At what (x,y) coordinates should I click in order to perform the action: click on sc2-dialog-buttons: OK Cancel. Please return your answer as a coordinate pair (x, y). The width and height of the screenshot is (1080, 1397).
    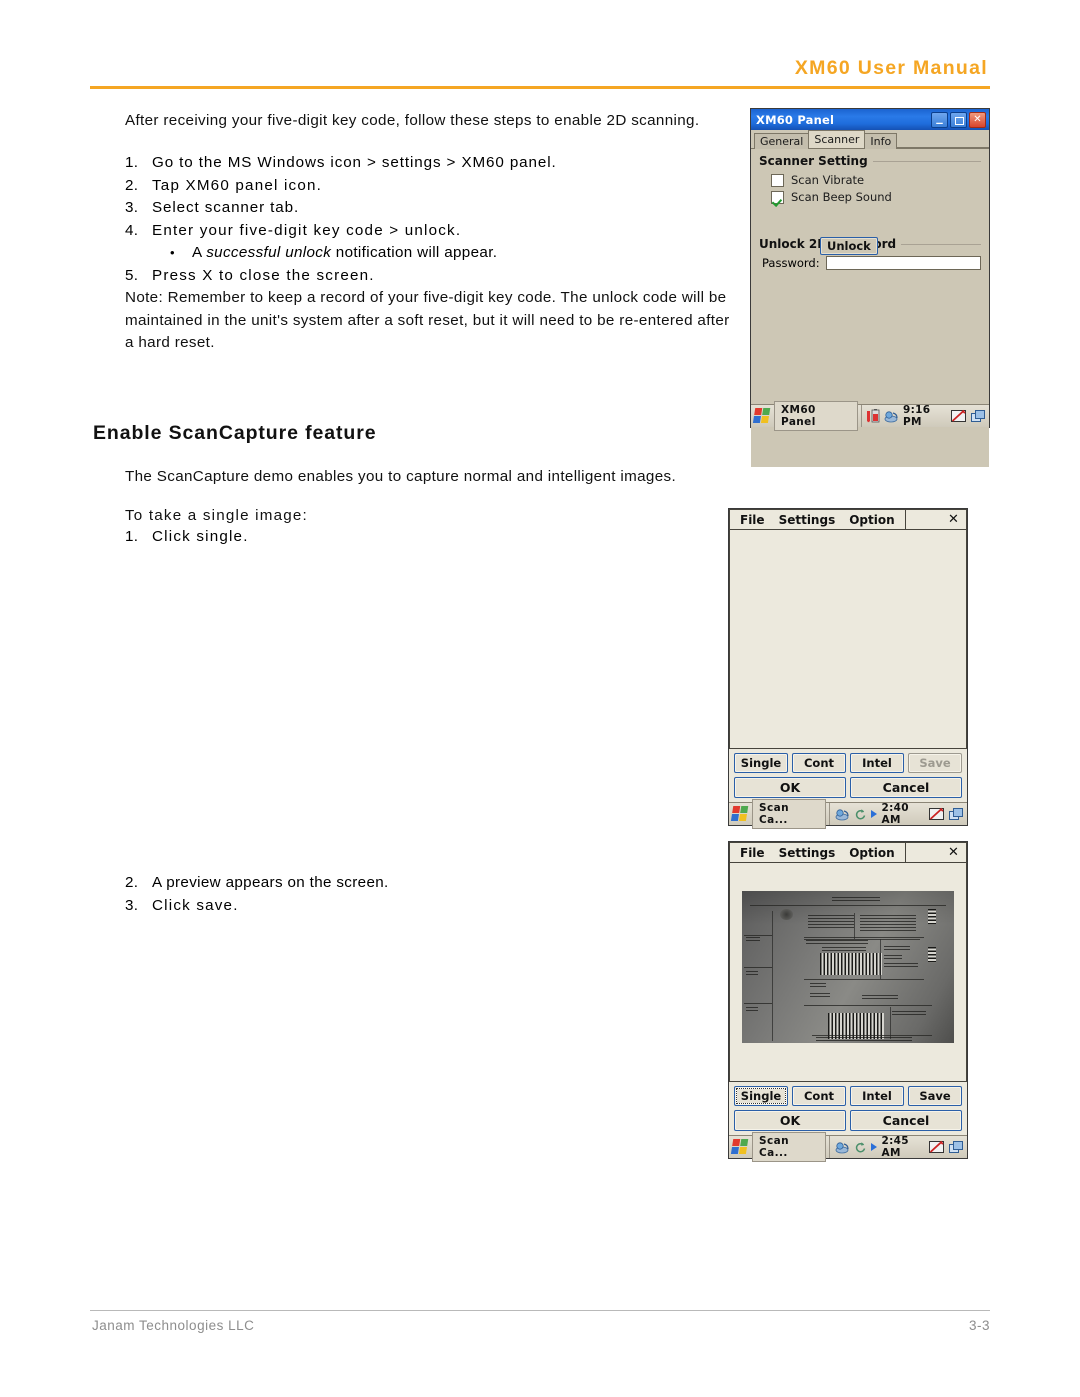
    Looking at the image, I should click on (848, 1121).